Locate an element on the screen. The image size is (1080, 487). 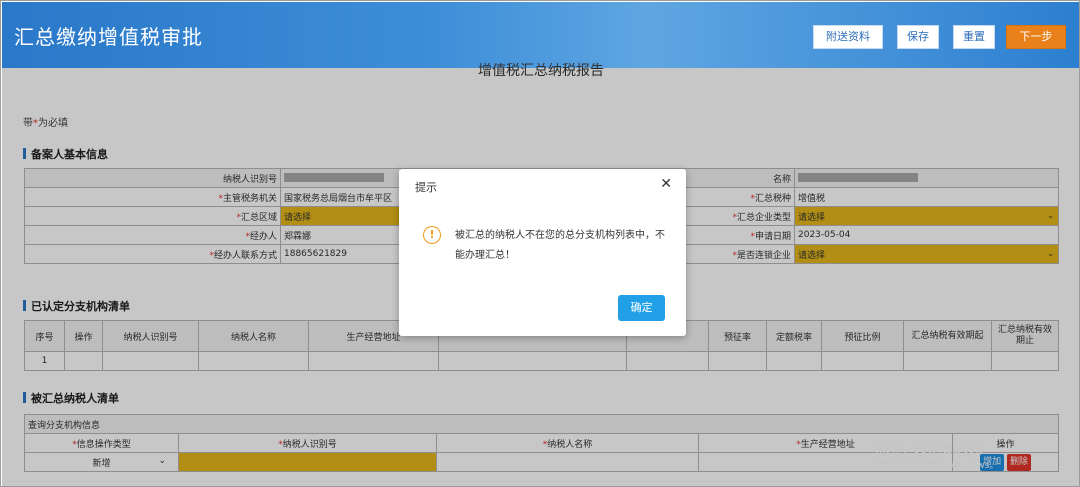
page-title: 汇总缴纳增值税审批 is located at coordinates (108, 37).